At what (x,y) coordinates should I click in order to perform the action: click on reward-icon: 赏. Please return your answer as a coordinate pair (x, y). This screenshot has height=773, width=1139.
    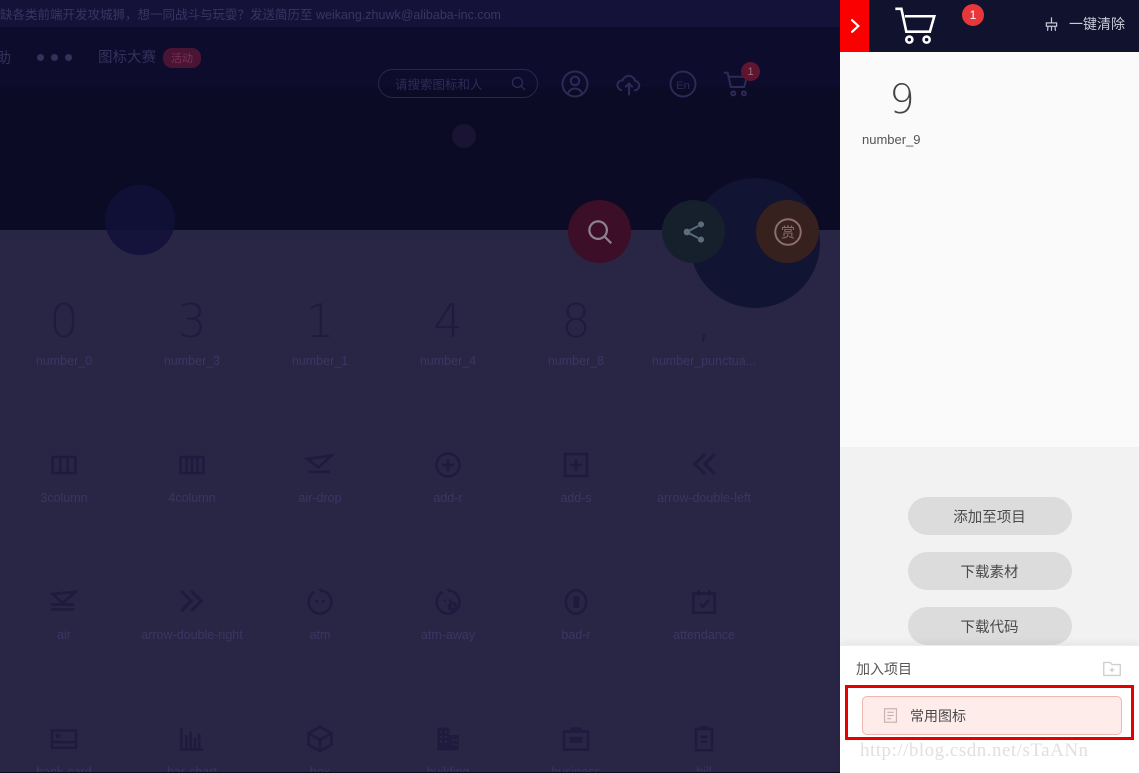
    Looking at the image, I should click on (788, 232).